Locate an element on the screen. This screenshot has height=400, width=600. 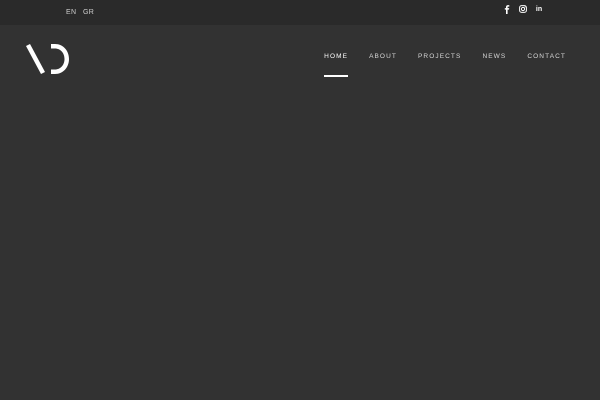
instagram-icon is located at coordinates (523, 9).